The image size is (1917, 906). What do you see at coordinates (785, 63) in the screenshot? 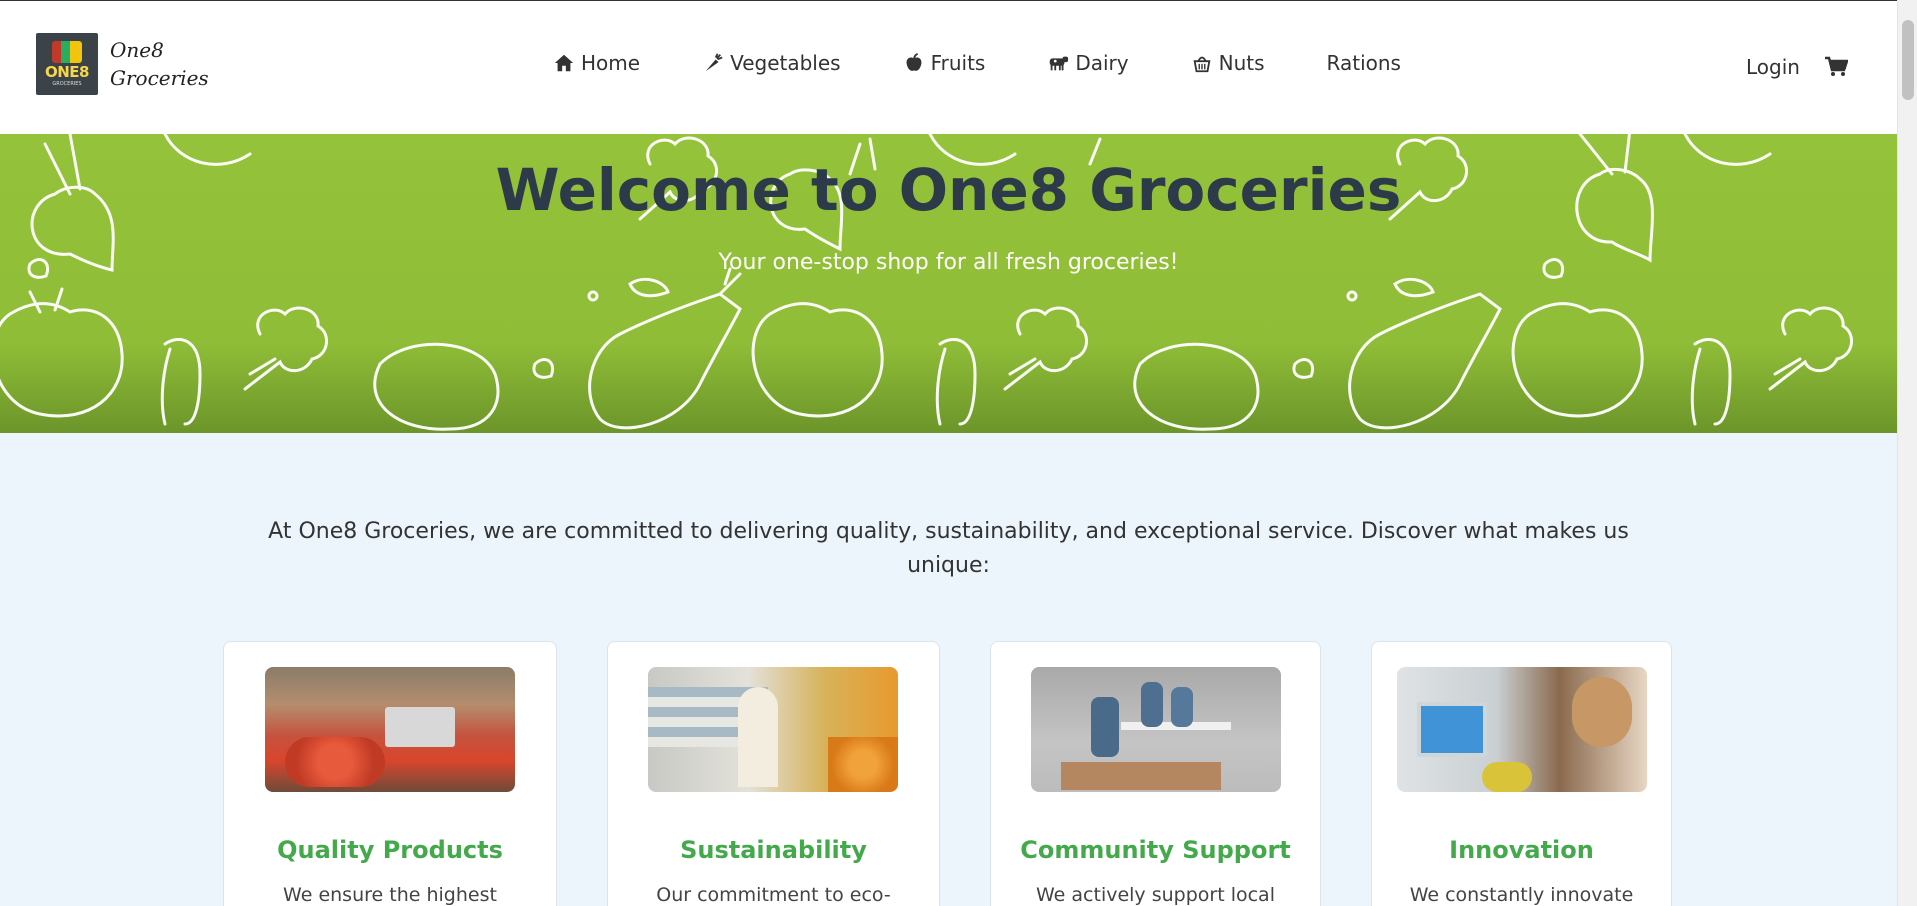
I see `nav-item-label: Vegetables` at bounding box center [785, 63].